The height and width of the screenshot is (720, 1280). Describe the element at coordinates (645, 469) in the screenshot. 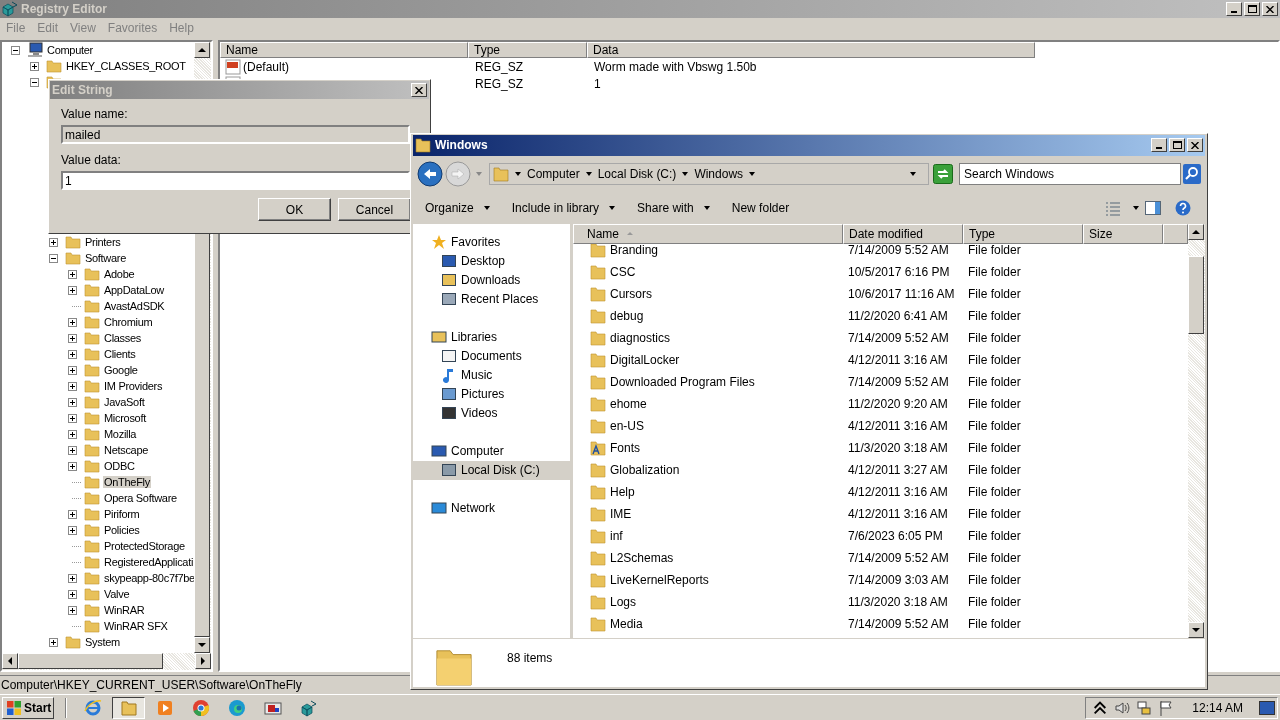

I see `file-name: Globalization` at that location.